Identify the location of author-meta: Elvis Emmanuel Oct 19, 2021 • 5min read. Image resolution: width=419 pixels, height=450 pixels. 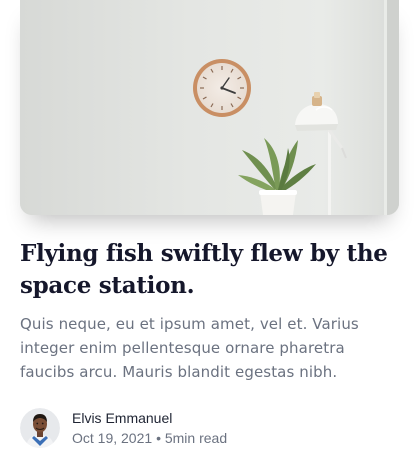
(149, 428).